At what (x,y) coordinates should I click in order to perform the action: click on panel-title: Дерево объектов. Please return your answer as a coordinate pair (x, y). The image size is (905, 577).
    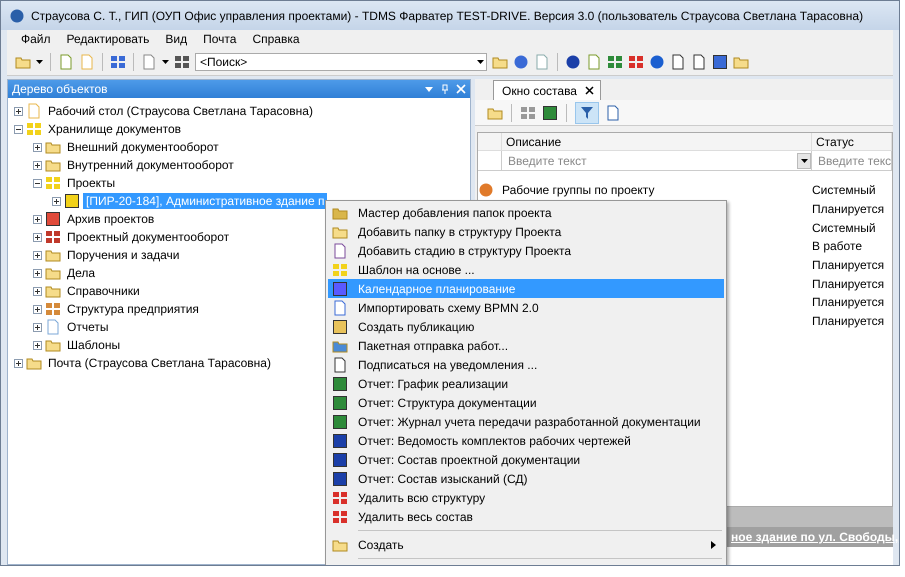
    Looking at the image, I should click on (60, 89).